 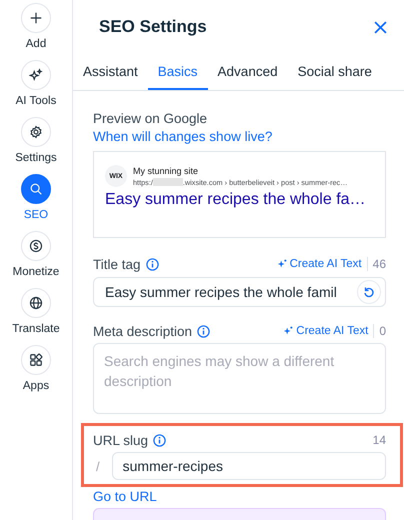 What do you see at coordinates (36, 30) in the screenshot?
I see `sidebar-item: Add` at bounding box center [36, 30].